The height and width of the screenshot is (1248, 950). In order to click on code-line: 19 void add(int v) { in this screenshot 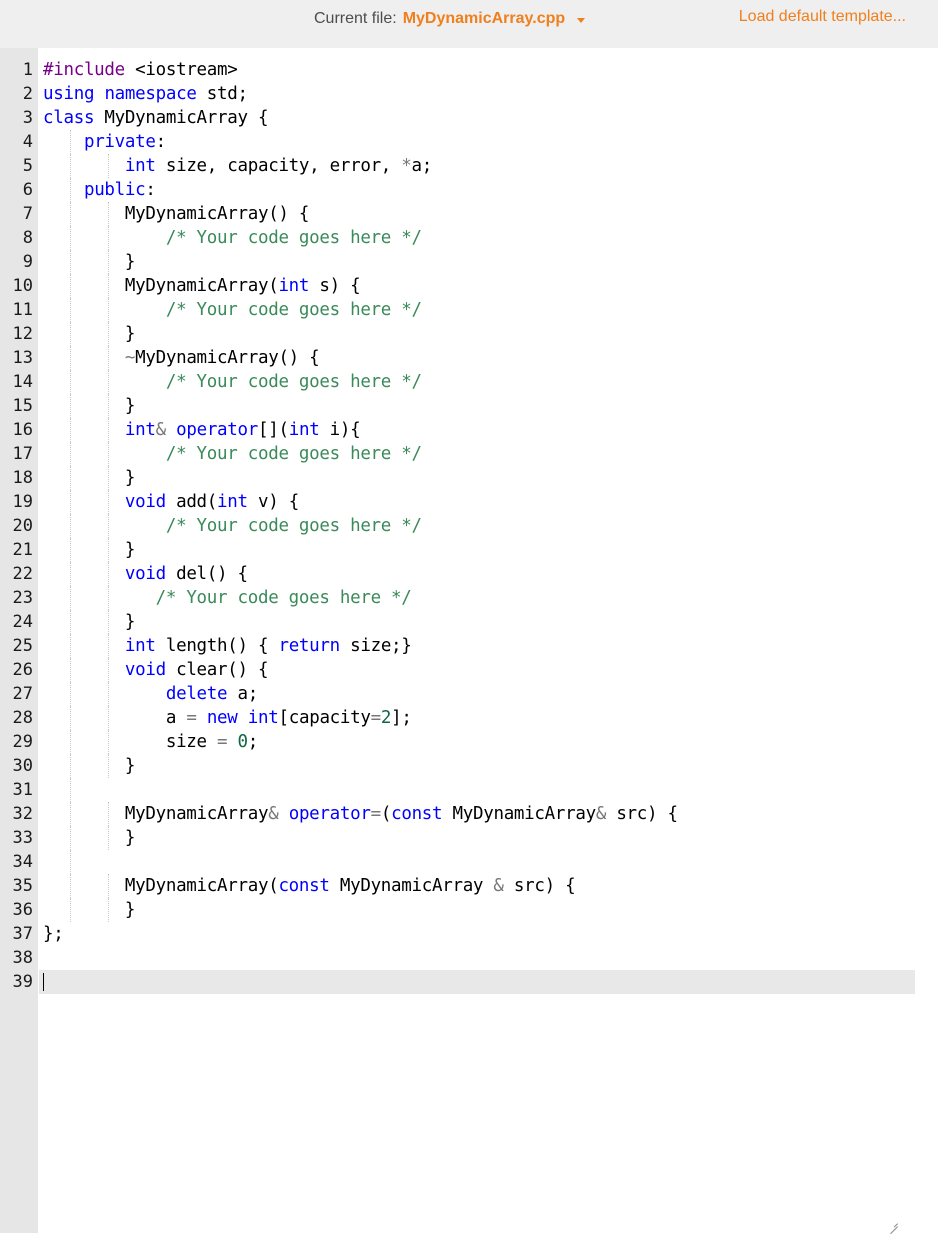, I will do `click(469, 502)`.